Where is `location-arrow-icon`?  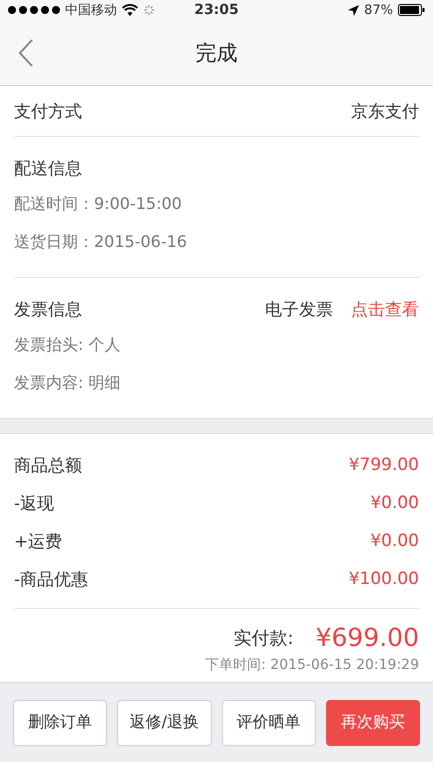 location-arrow-icon is located at coordinates (354, 10).